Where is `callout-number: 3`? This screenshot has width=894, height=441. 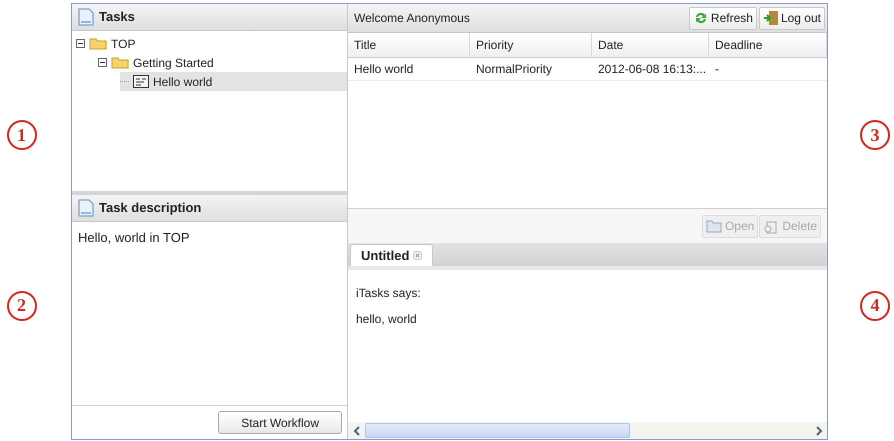
callout-number: 3 is located at coordinates (875, 135).